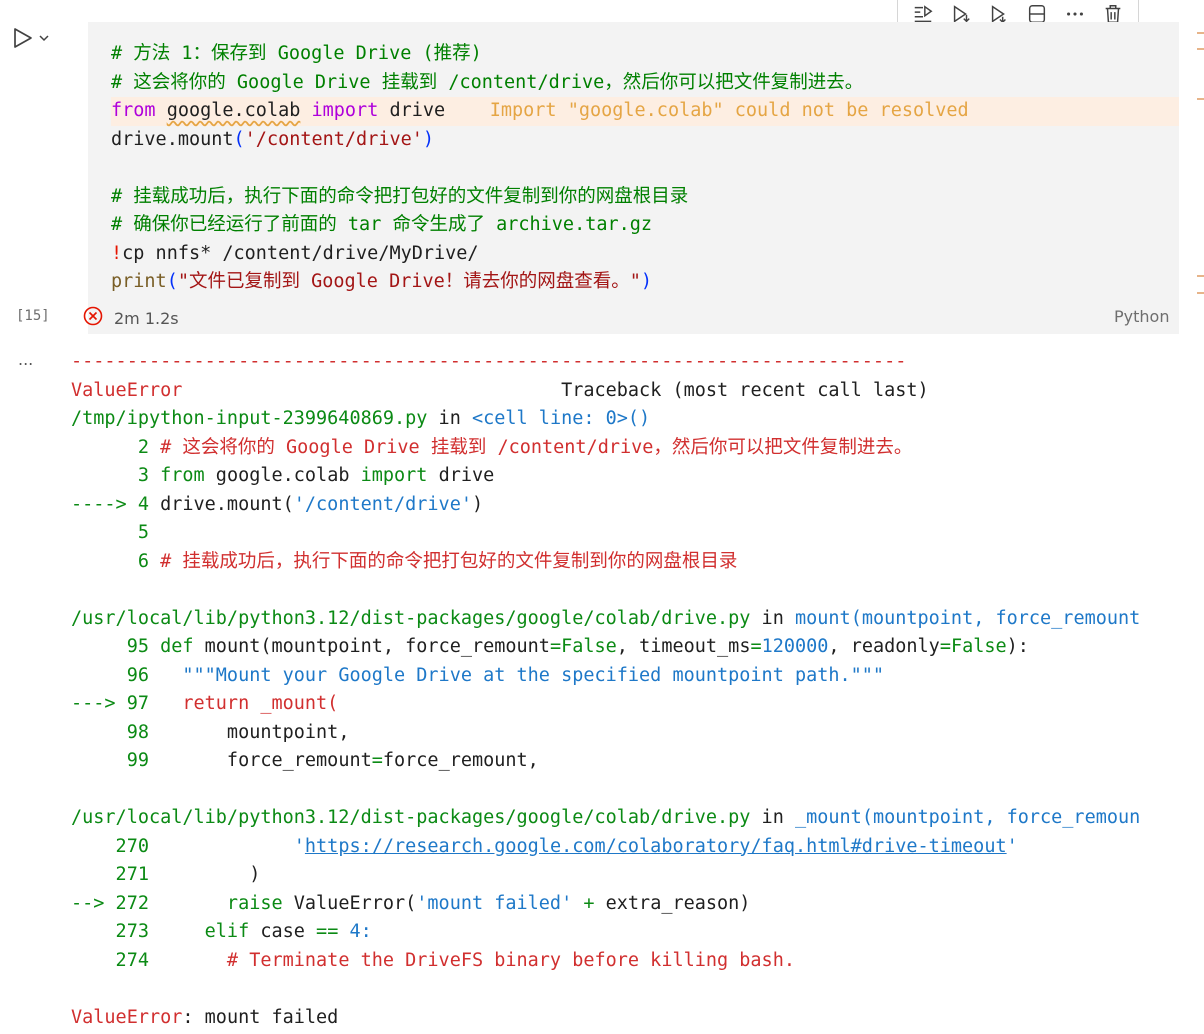 This screenshot has width=1204, height=1034. What do you see at coordinates (645, 54) in the screenshot?
I see `code-line: # 方法 1：保存到 Google Drive (推荐)` at bounding box center [645, 54].